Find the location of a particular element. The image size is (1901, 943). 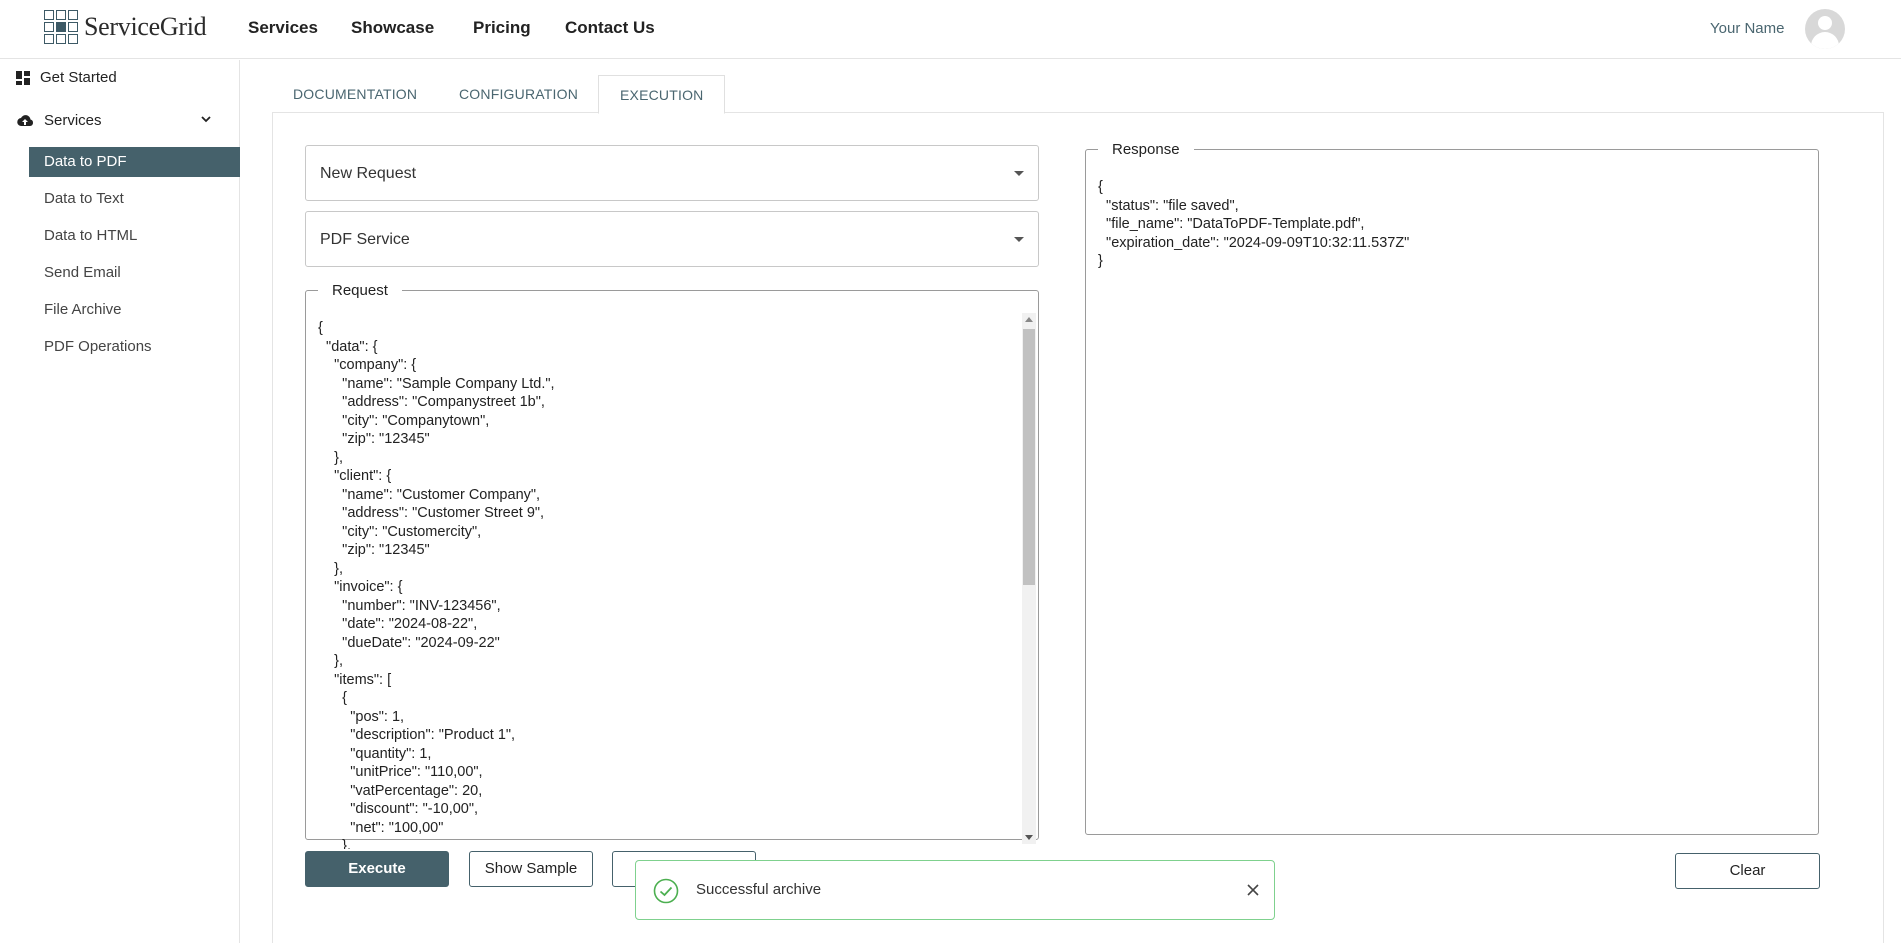

user-name: Your Name is located at coordinates (1747, 28).